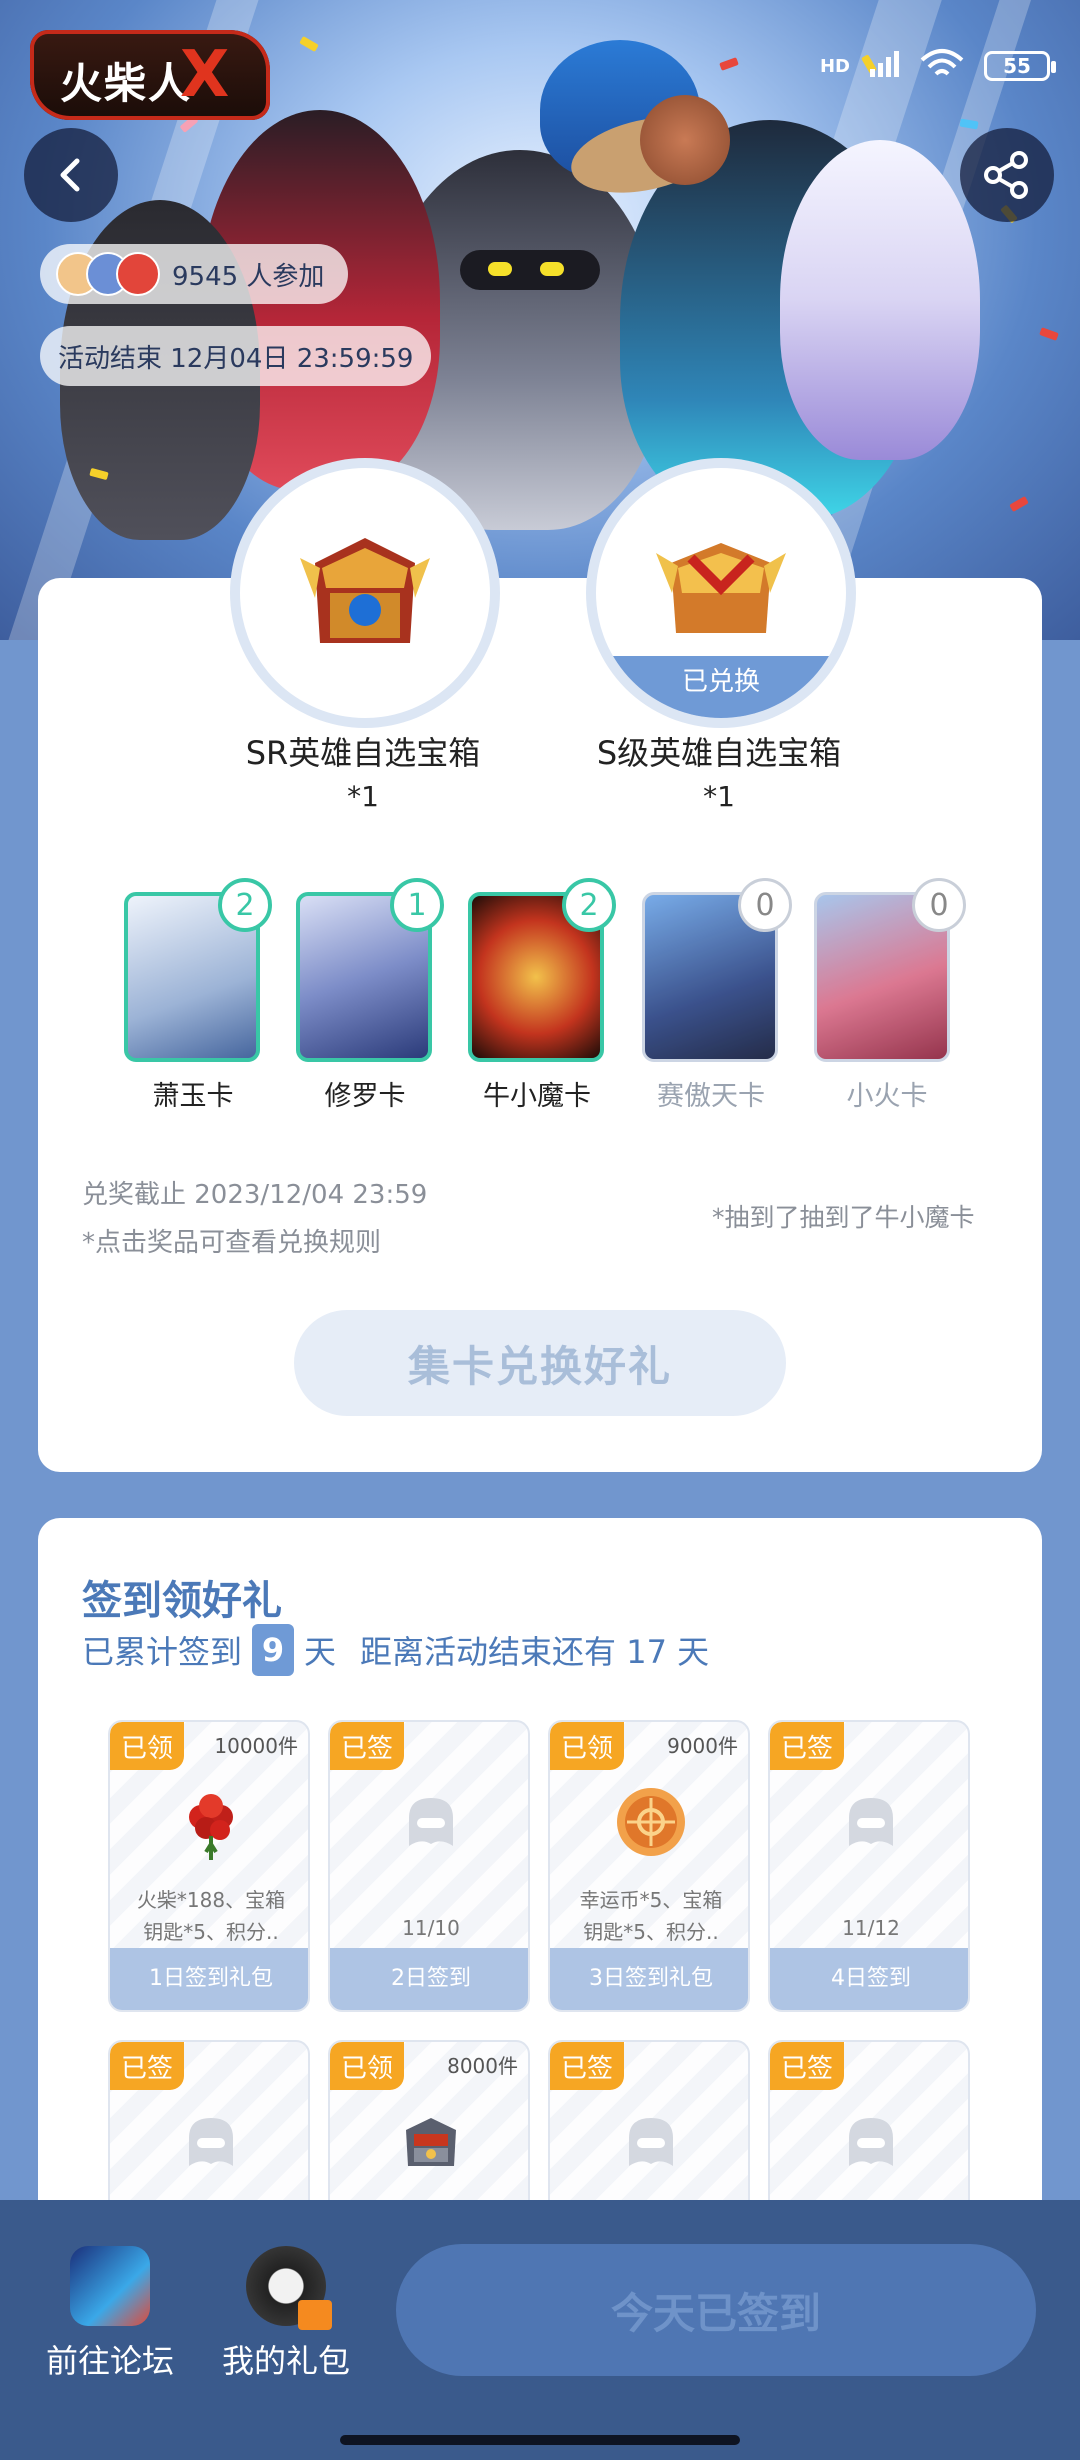 This screenshot has height=2460, width=1080. I want to click on signin-unit: 天, so click(320, 1652).